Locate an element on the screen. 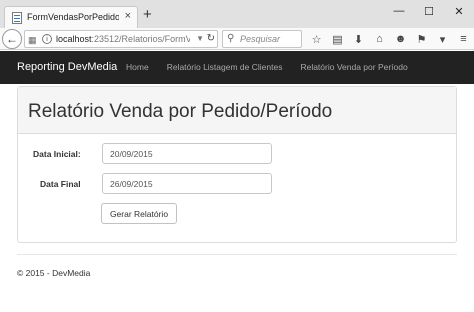 Image resolution: width=474 pixels, height=312 pixels. emoji-icon: ☻ is located at coordinates (400, 39).